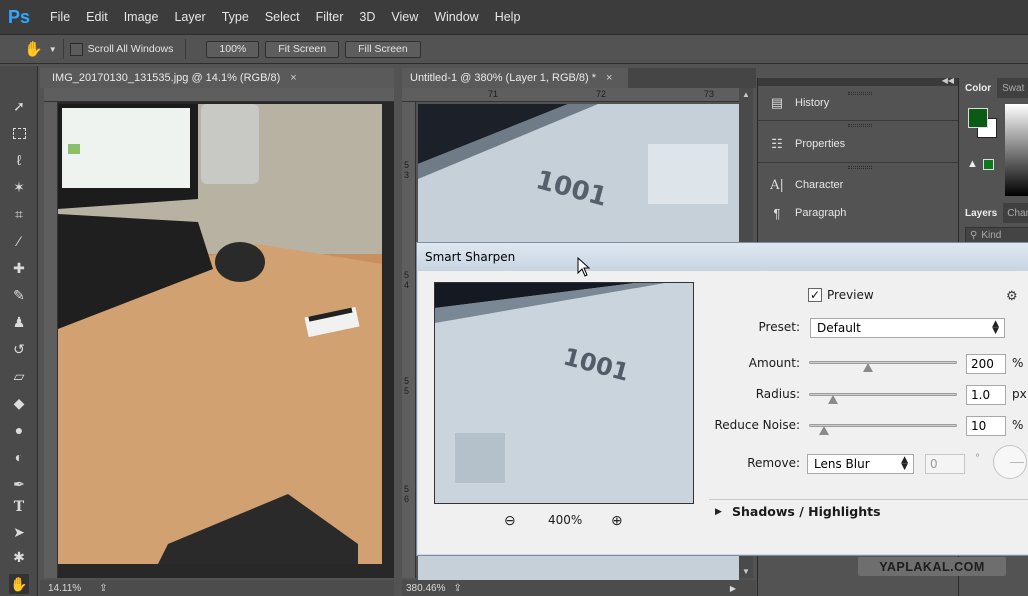 The width and height of the screenshot is (1028, 596). I want to click on zoom-in-icon: ⊕, so click(617, 520).